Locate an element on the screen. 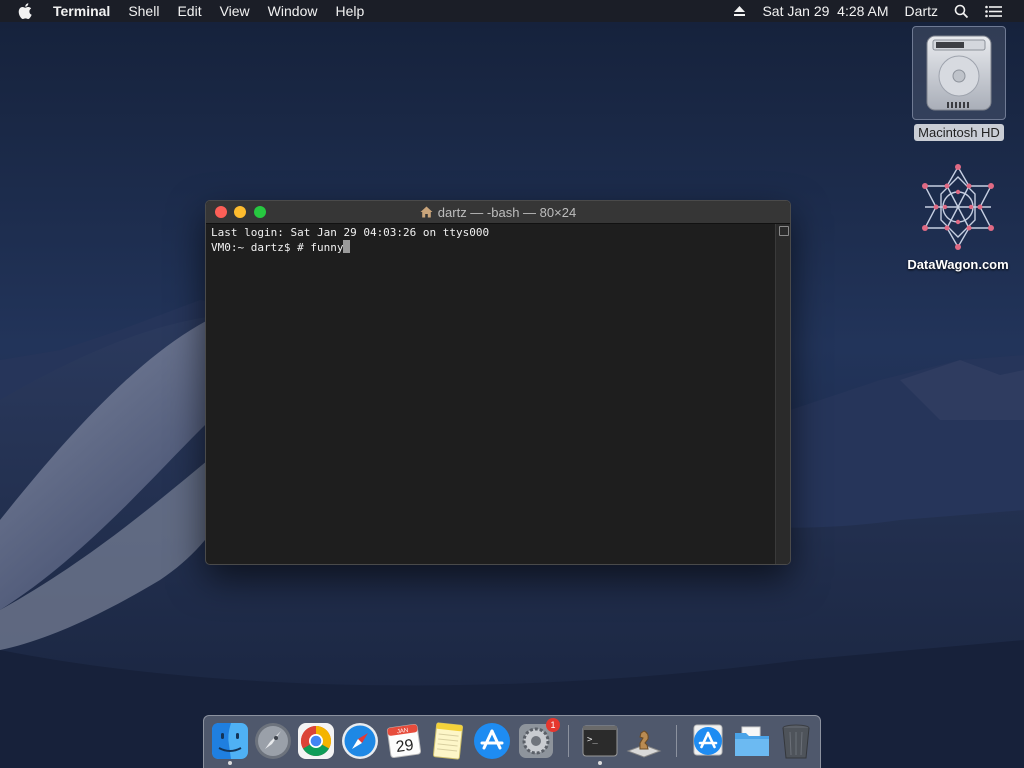 The width and height of the screenshot is (1024, 768). trash-icon is located at coordinates (796, 741).